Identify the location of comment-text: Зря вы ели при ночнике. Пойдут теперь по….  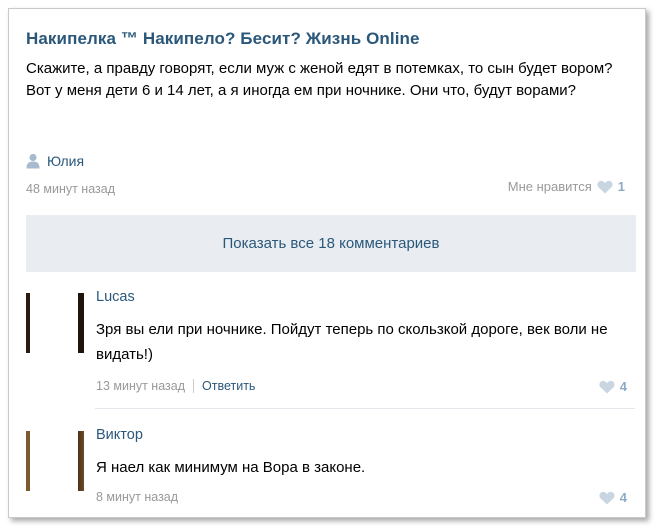
(352, 342).